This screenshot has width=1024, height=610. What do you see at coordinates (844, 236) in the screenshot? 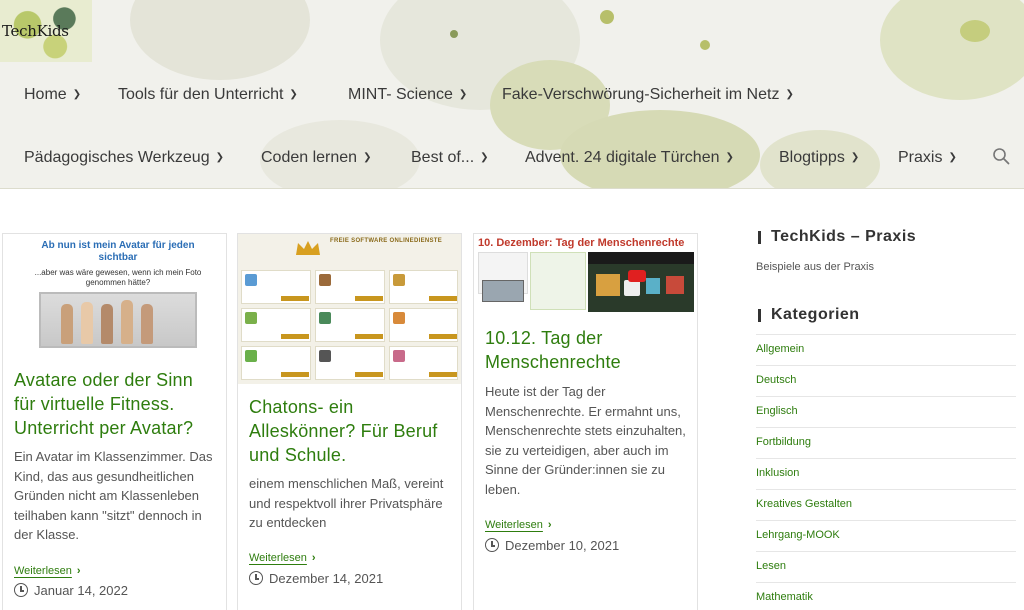
I see `widget-title-text: TechKids – Praxis` at bounding box center [844, 236].